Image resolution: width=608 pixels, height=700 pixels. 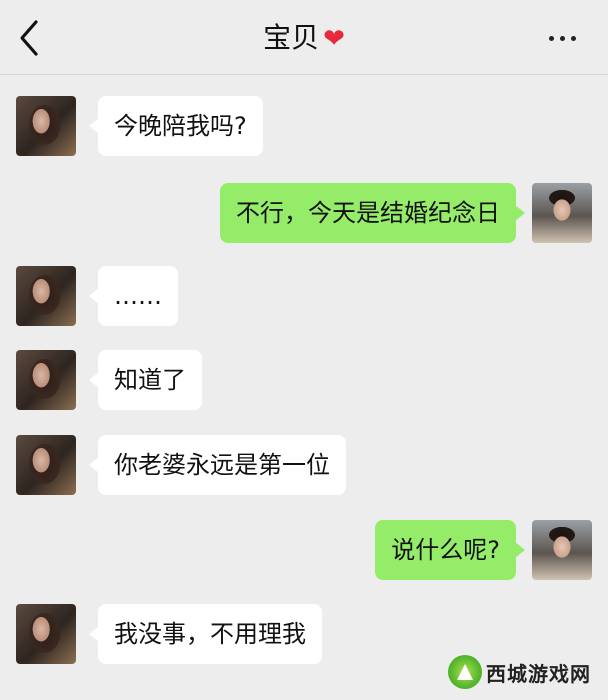 I want to click on chat-title: 宝贝 ❤, so click(x=304, y=38).